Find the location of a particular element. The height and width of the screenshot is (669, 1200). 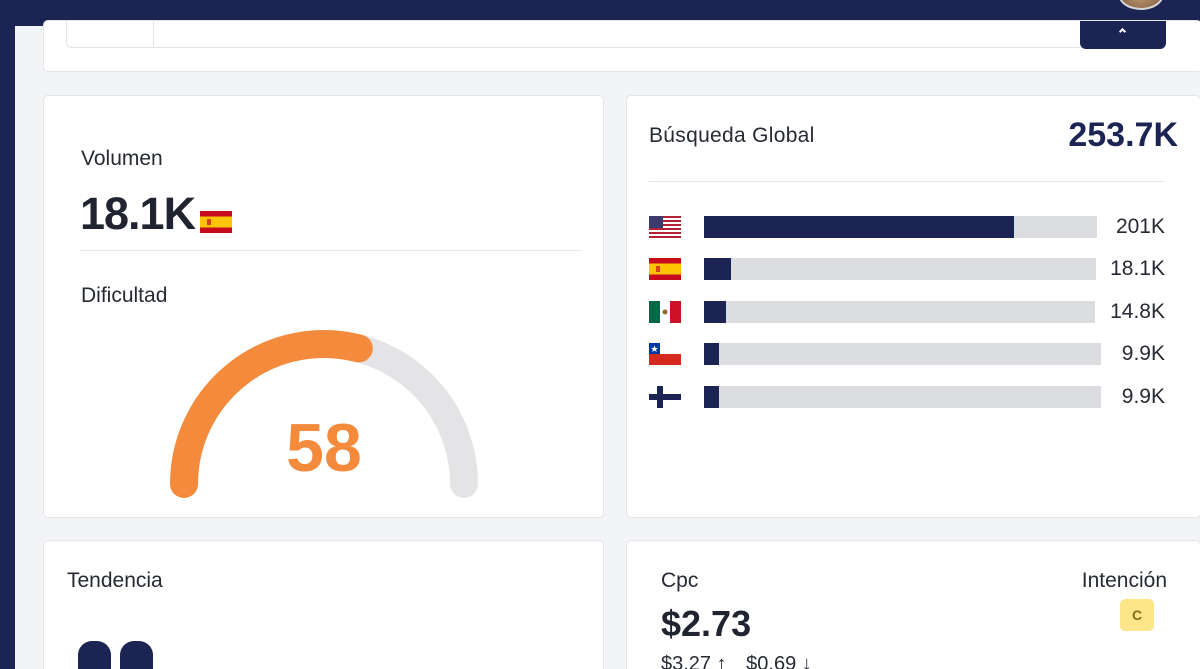

user-avatar is located at coordinates (1141, 5).